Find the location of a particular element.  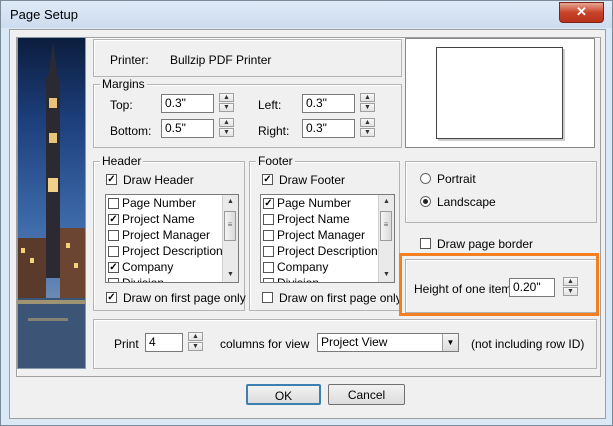

footer-first-page-label: Draw on first page only is located at coordinates (340, 298).